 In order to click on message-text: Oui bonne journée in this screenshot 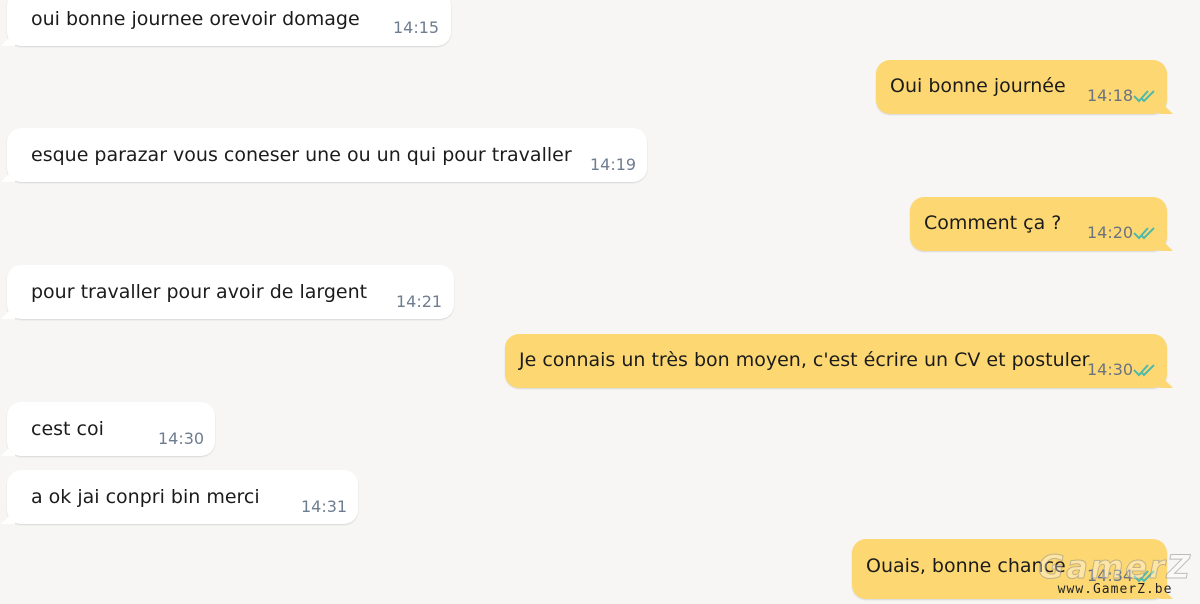, I will do `click(978, 86)`.